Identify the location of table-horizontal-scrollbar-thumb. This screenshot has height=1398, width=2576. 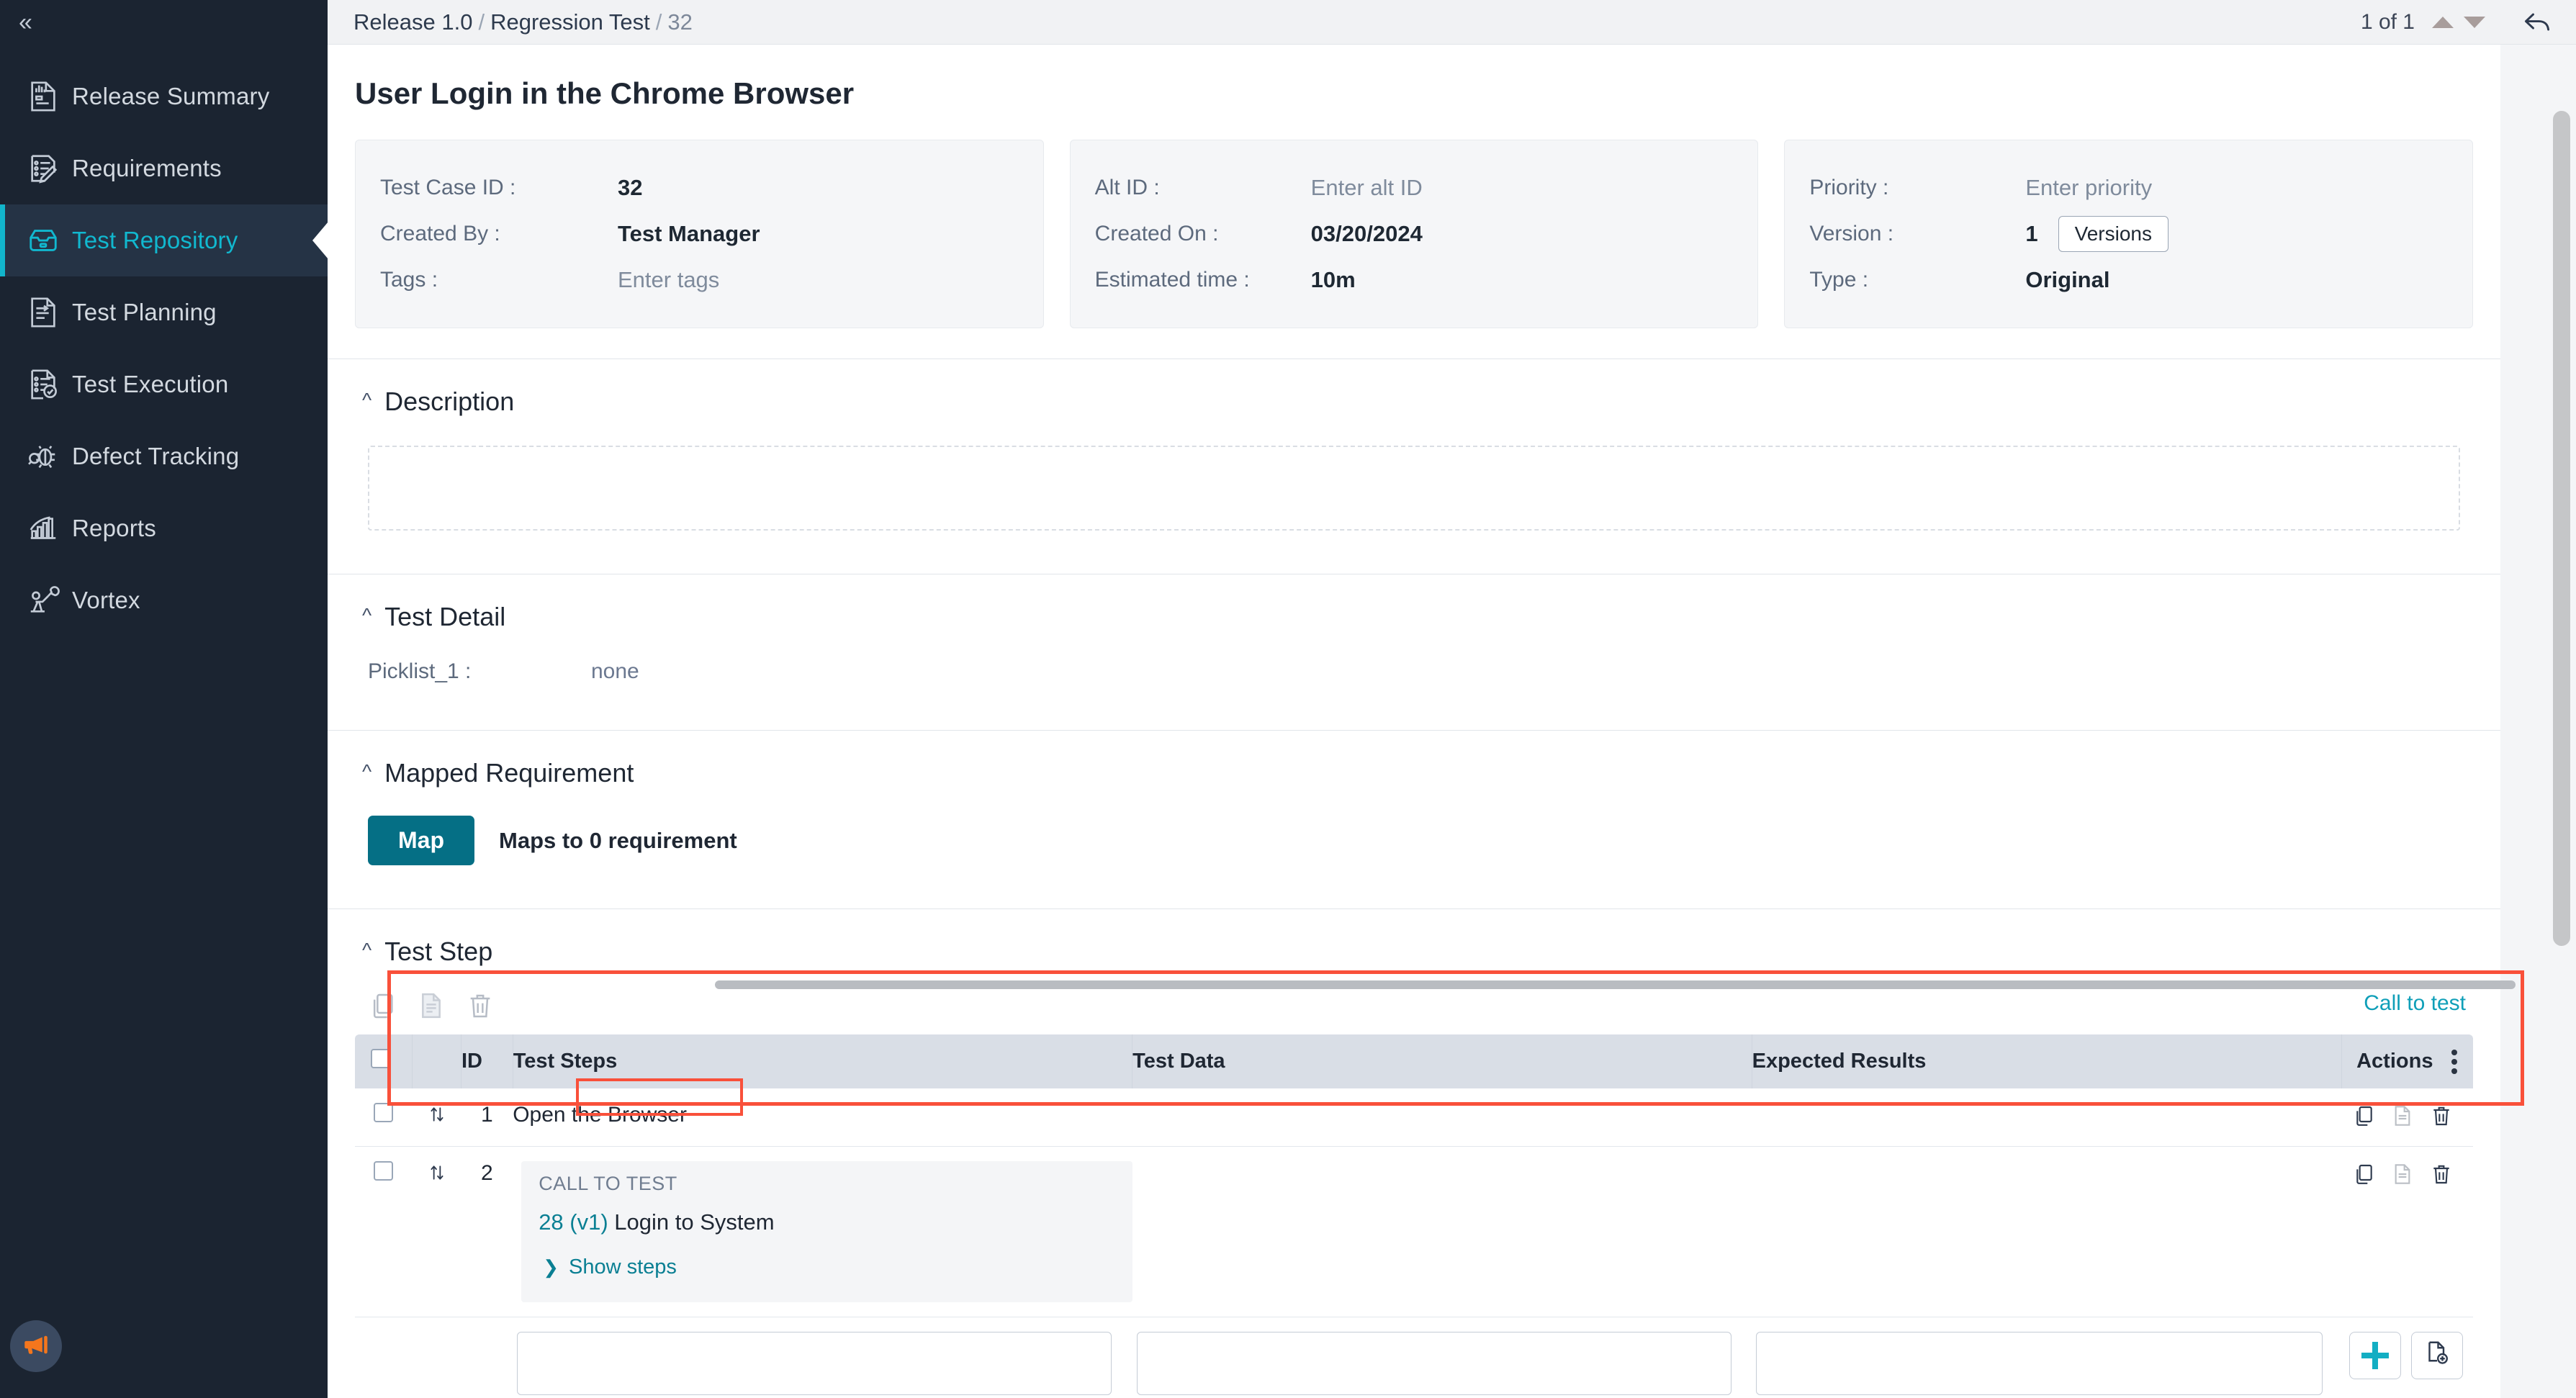
(1615, 984).